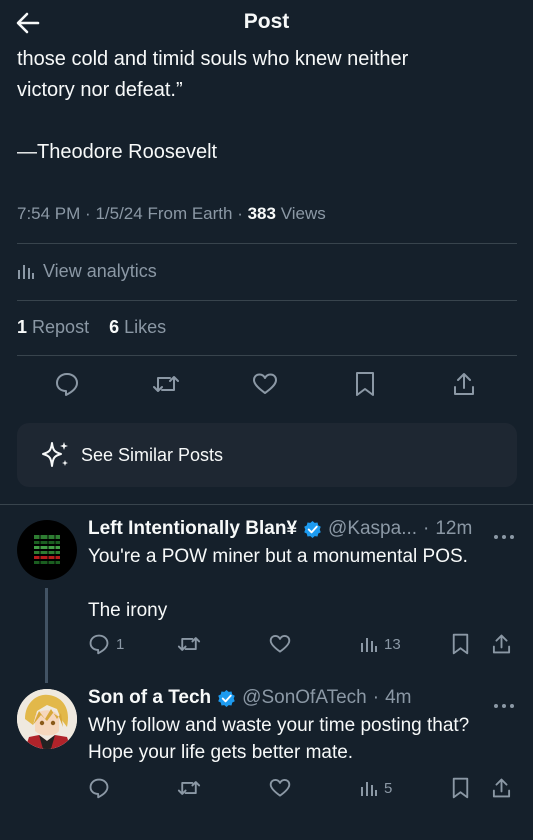  I want to click on reply-button: 1, so click(106, 644).